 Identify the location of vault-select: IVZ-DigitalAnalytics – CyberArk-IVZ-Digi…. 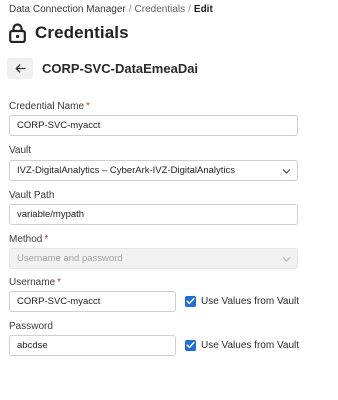
(153, 170).